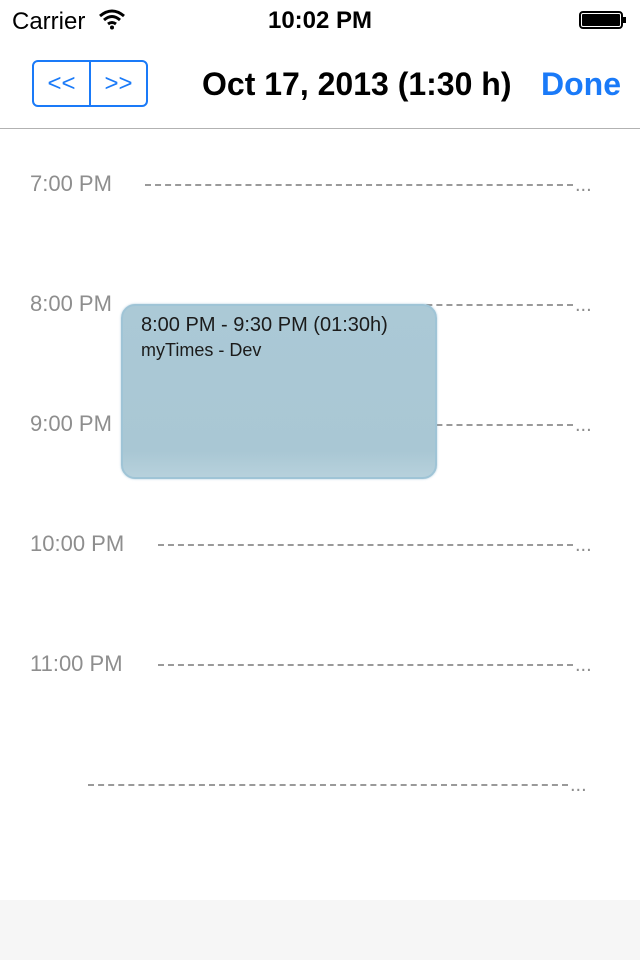 Image resolution: width=640 pixels, height=960 pixels. What do you see at coordinates (71, 423) in the screenshot?
I see `hour-label-9pm: 9:00 PM` at bounding box center [71, 423].